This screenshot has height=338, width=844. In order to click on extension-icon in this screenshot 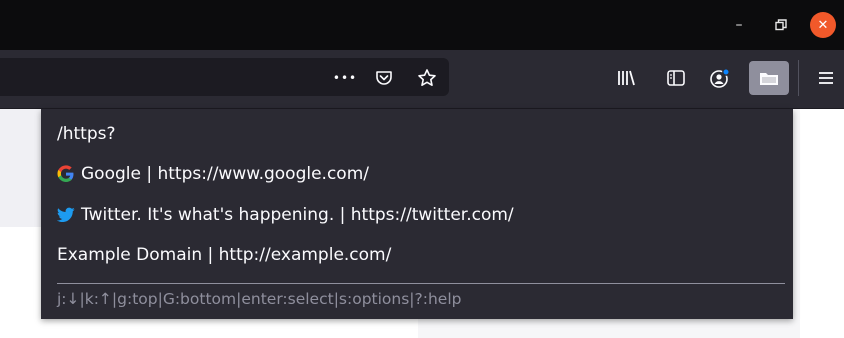, I will do `click(769, 79)`.